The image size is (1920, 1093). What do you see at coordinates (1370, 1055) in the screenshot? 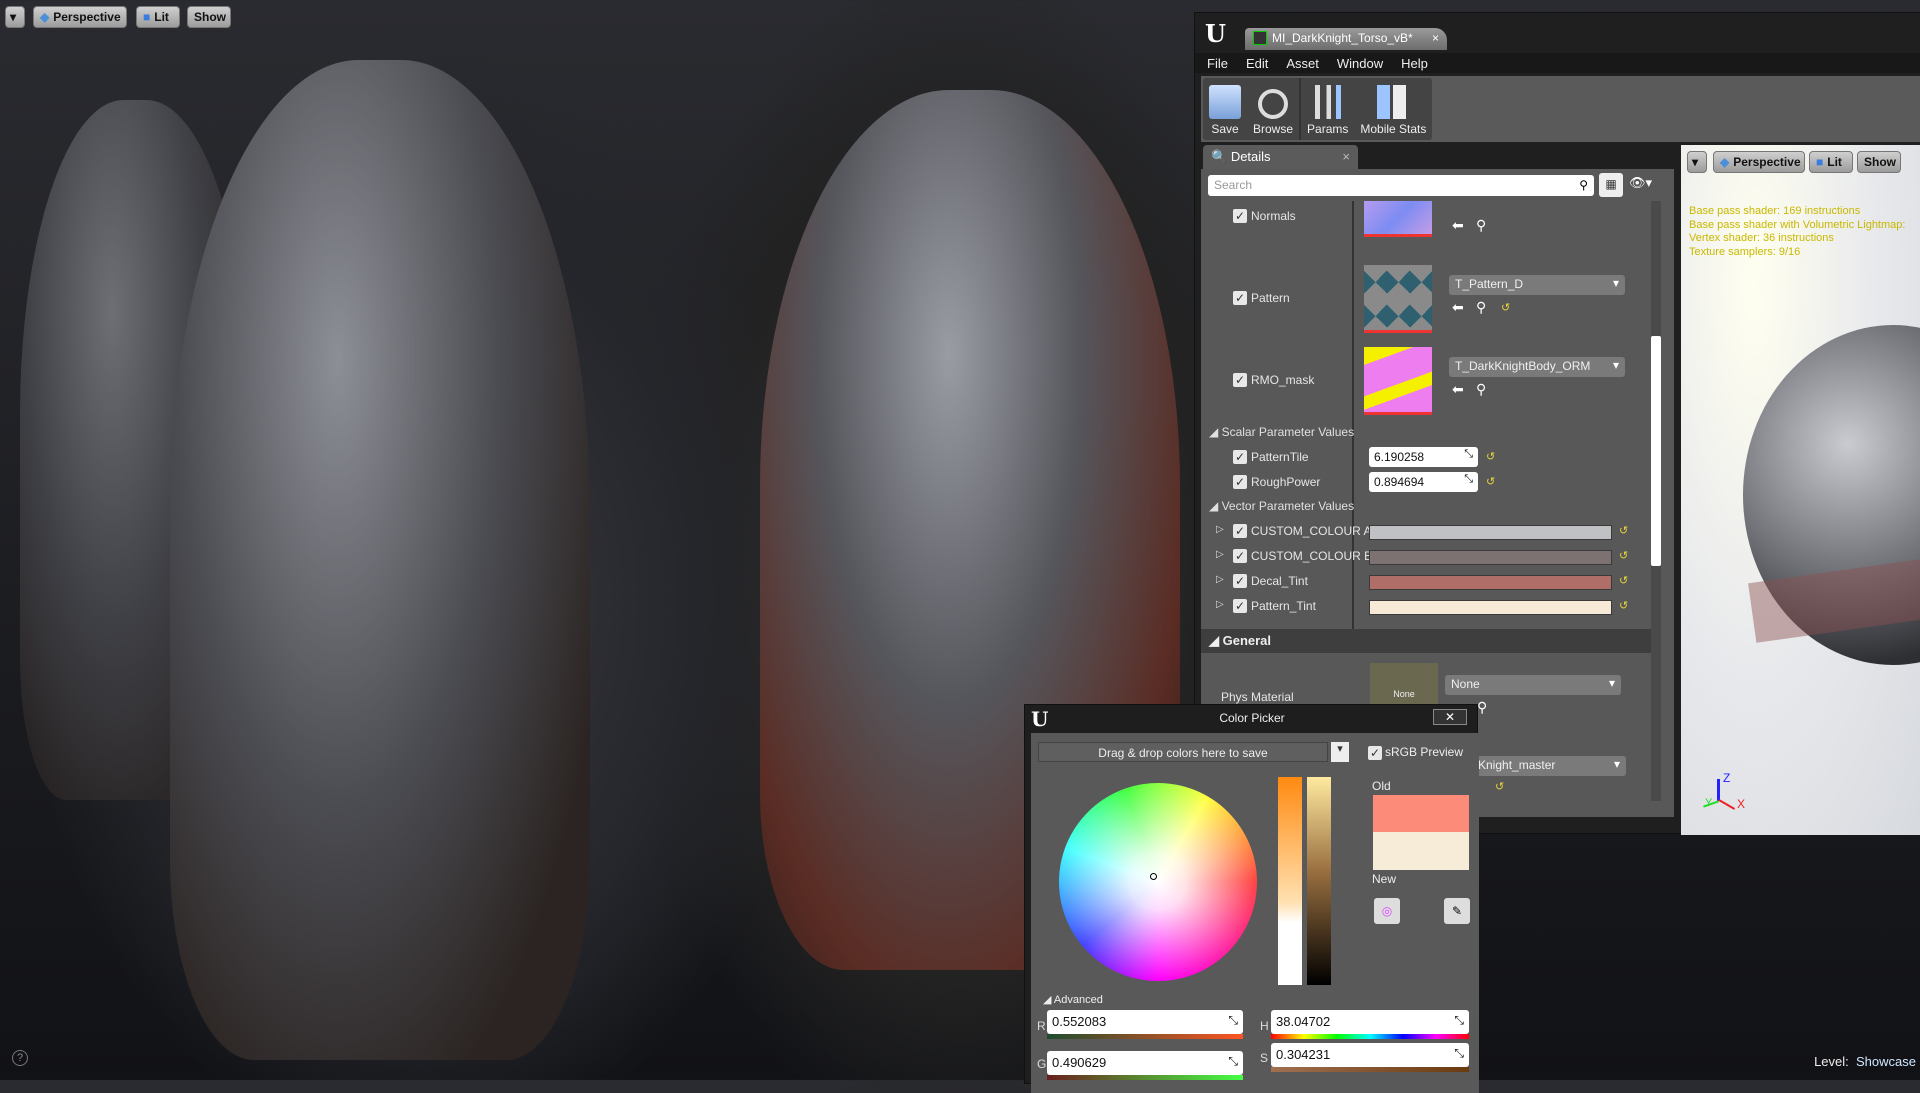
I see `saturation-input: 0.304231` at bounding box center [1370, 1055].